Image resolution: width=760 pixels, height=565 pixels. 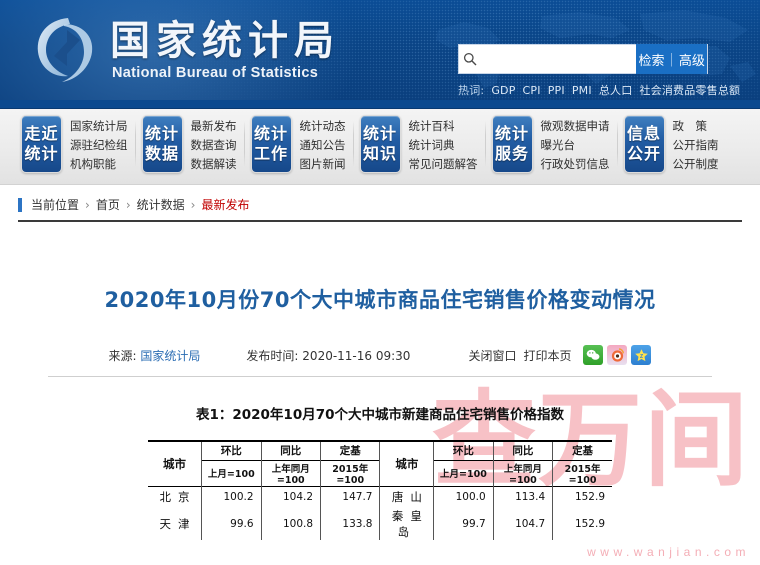 What do you see at coordinates (575, 164) in the screenshot?
I see `nav-link-penalty-info: 行政处罚信息` at bounding box center [575, 164].